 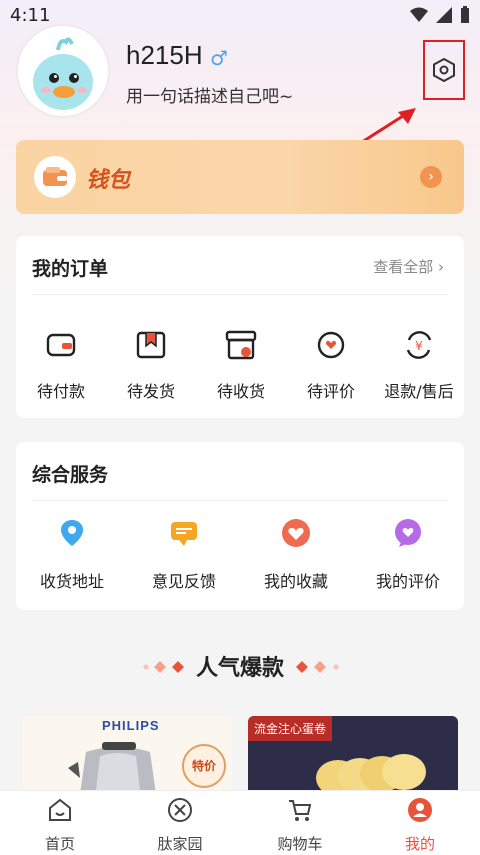 I want to click on delivery-box-icon, so click(x=241, y=345).